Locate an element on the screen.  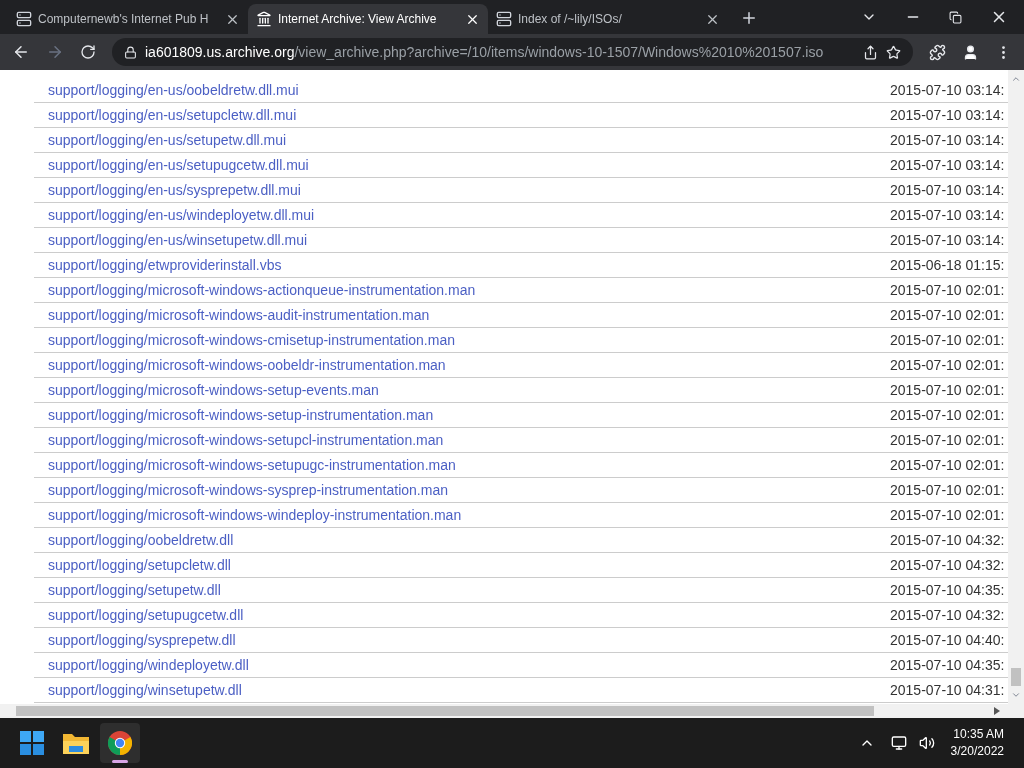
network-icon is located at coordinates (898, 743).